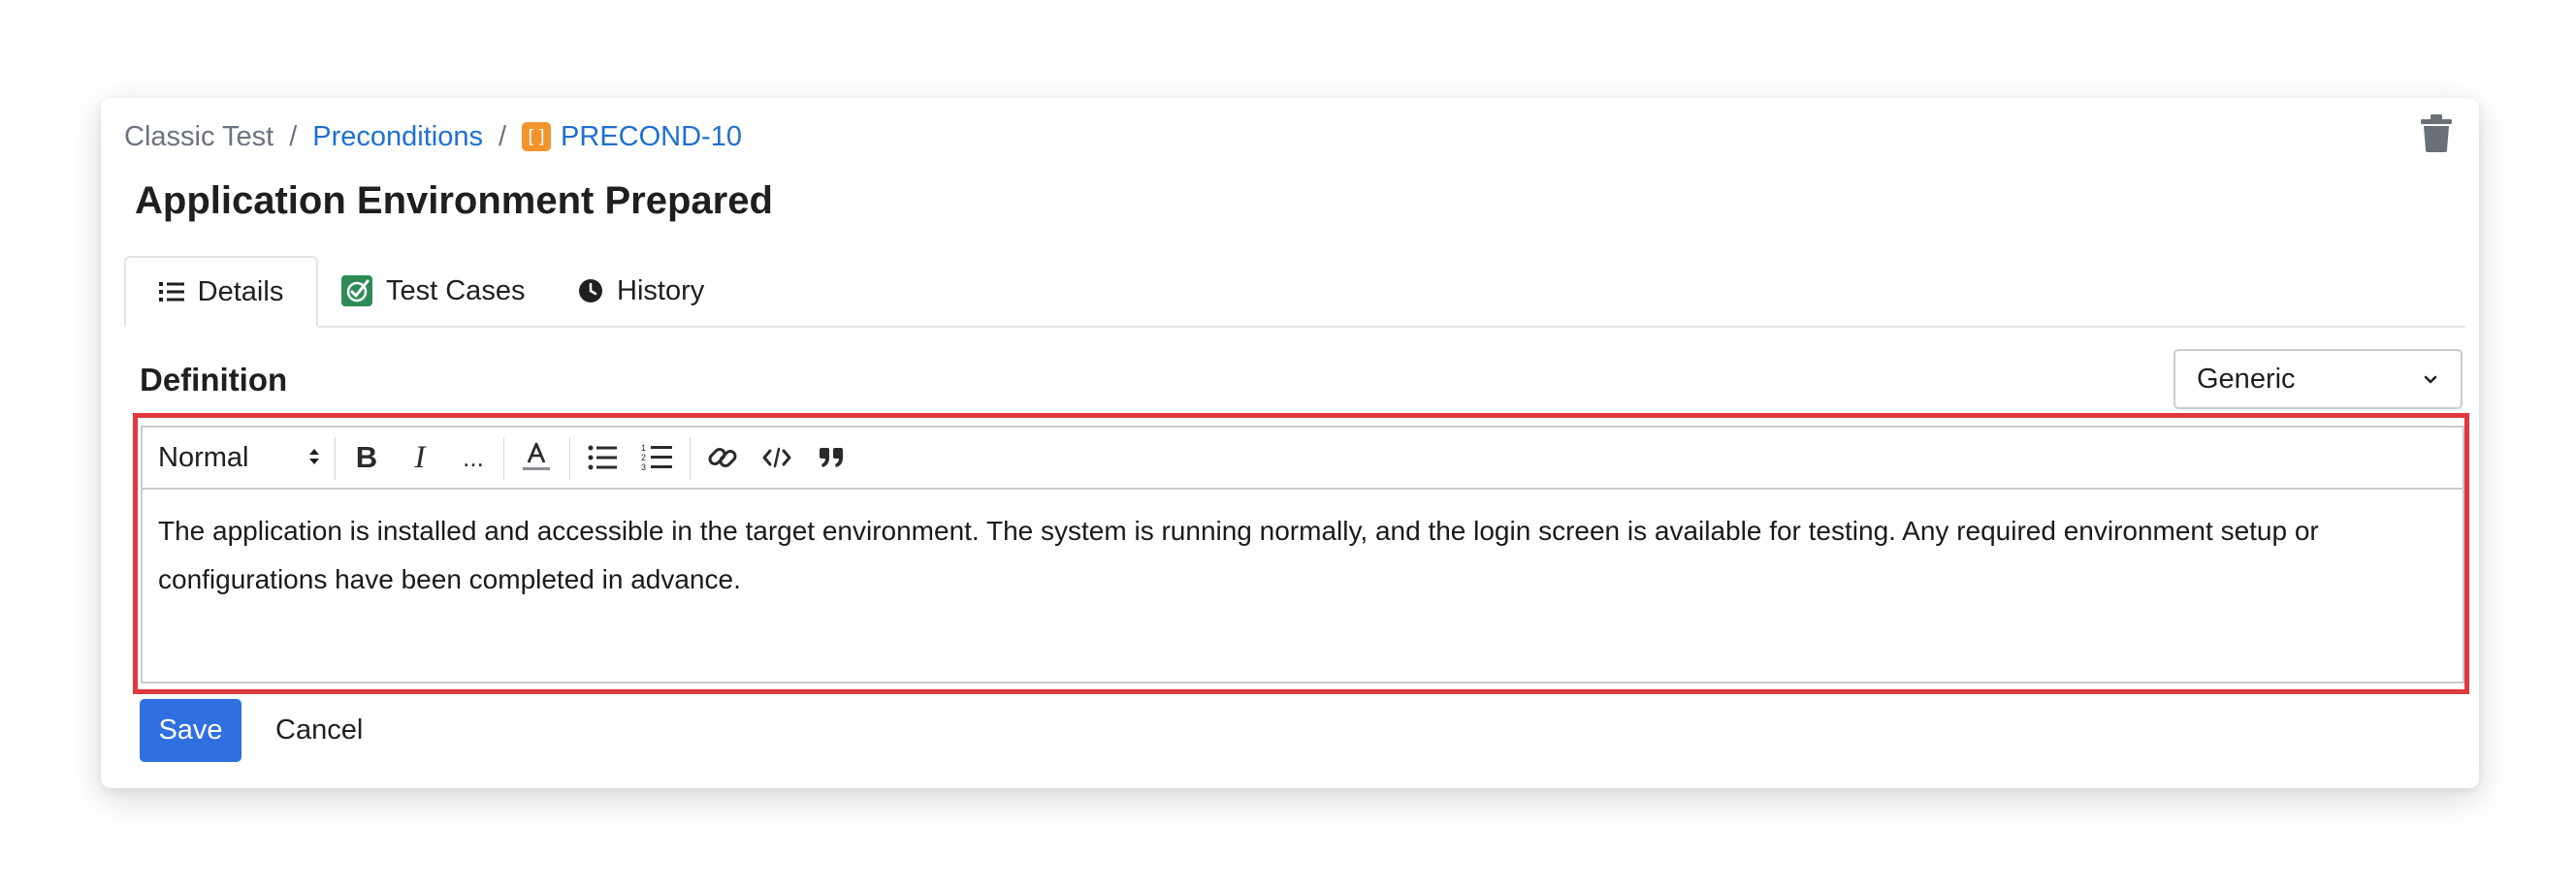 This screenshot has height=889, width=2576. I want to click on numbered-list-icon: 1 2 3, so click(656, 457).